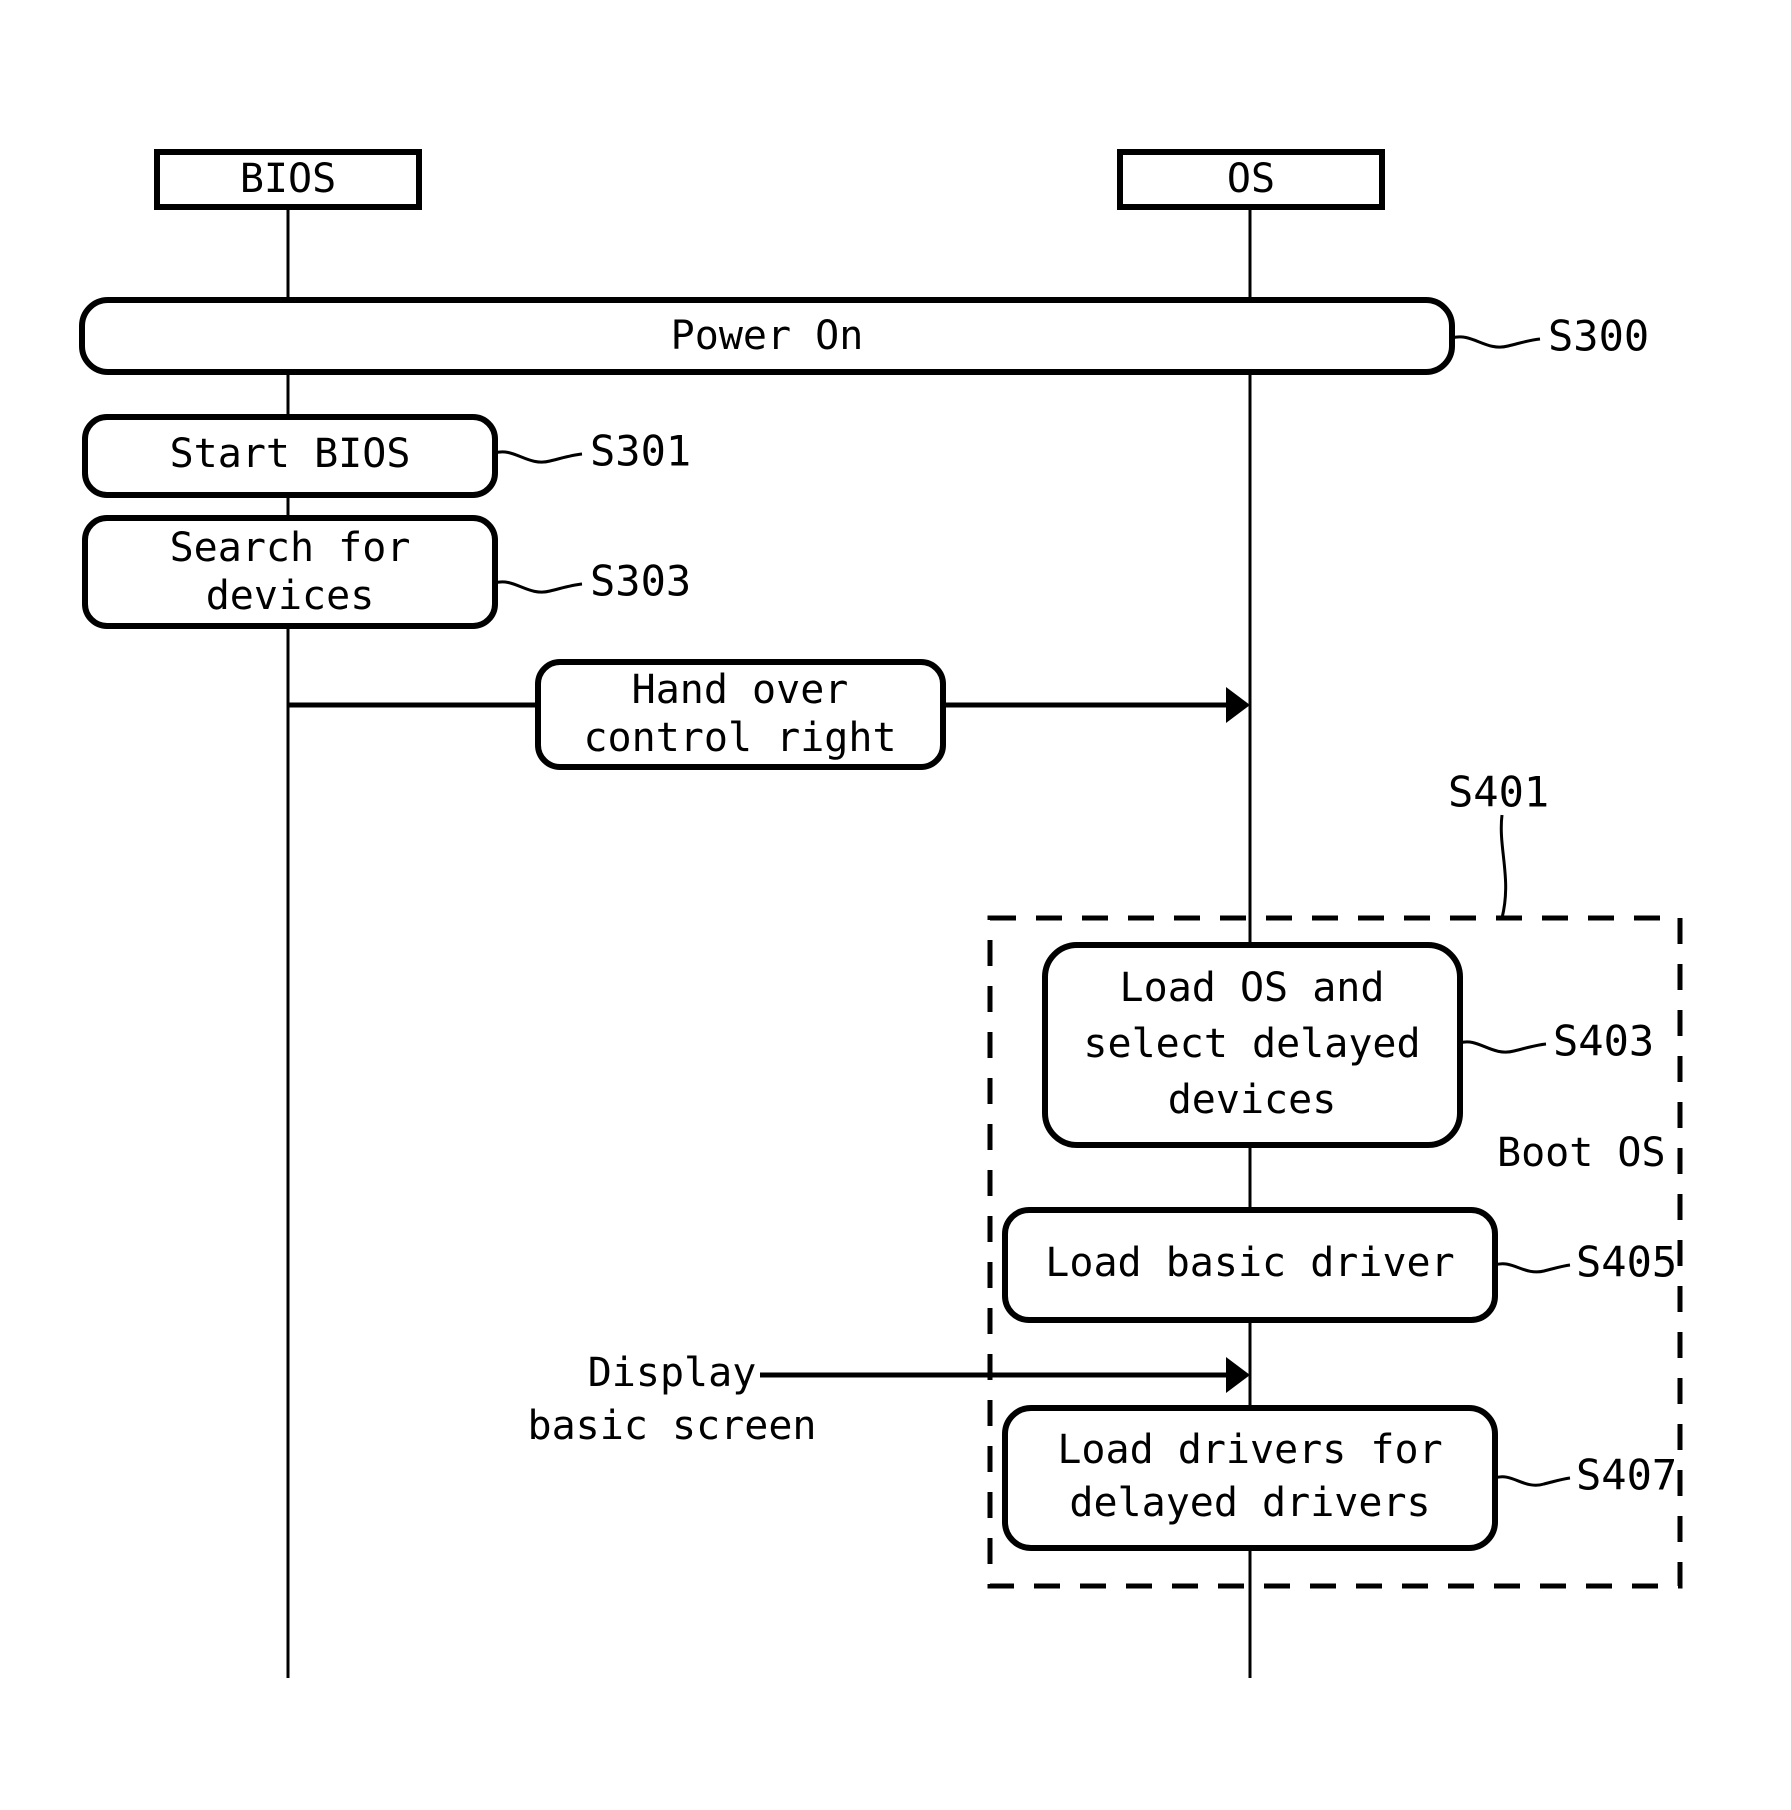 Image resolution: width=1791 pixels, height=1810 pixels. What do you see at coordinates (767, 336) in the screenshot?
I see `step-label-power-on: Power On` at bounding box center [767, 336].